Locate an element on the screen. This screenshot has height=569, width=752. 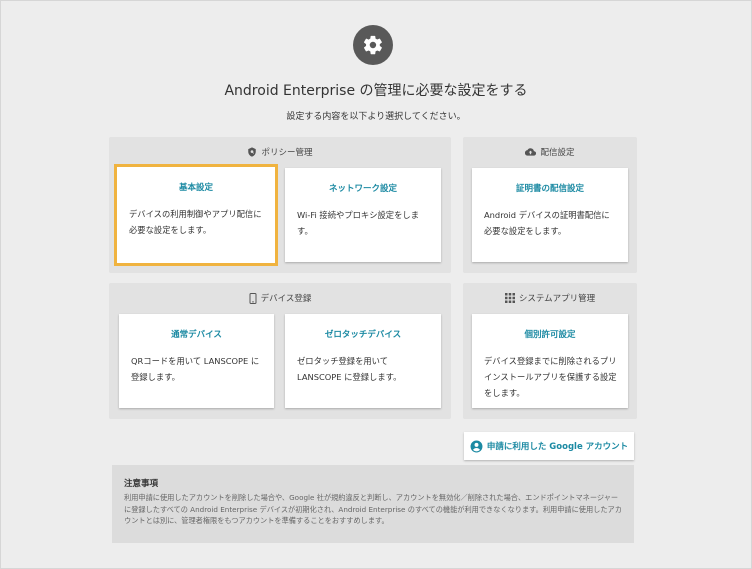
normal-device-card: 通常デバイス QRコードを用いて LANSCOPE に登録します。 is located at coordinates (196, 361).